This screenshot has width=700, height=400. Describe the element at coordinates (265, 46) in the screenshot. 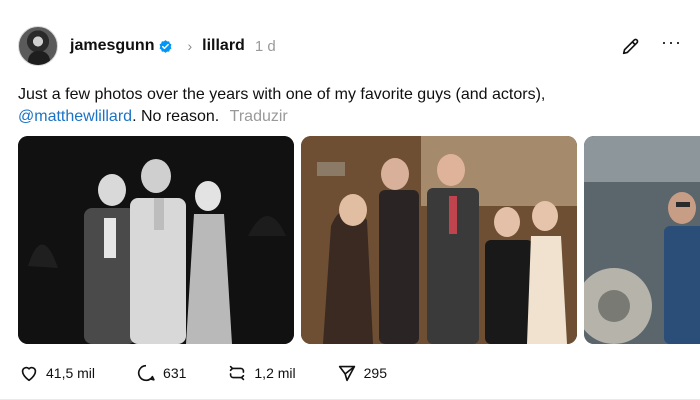

I see `post-time: 1 d` at that location.